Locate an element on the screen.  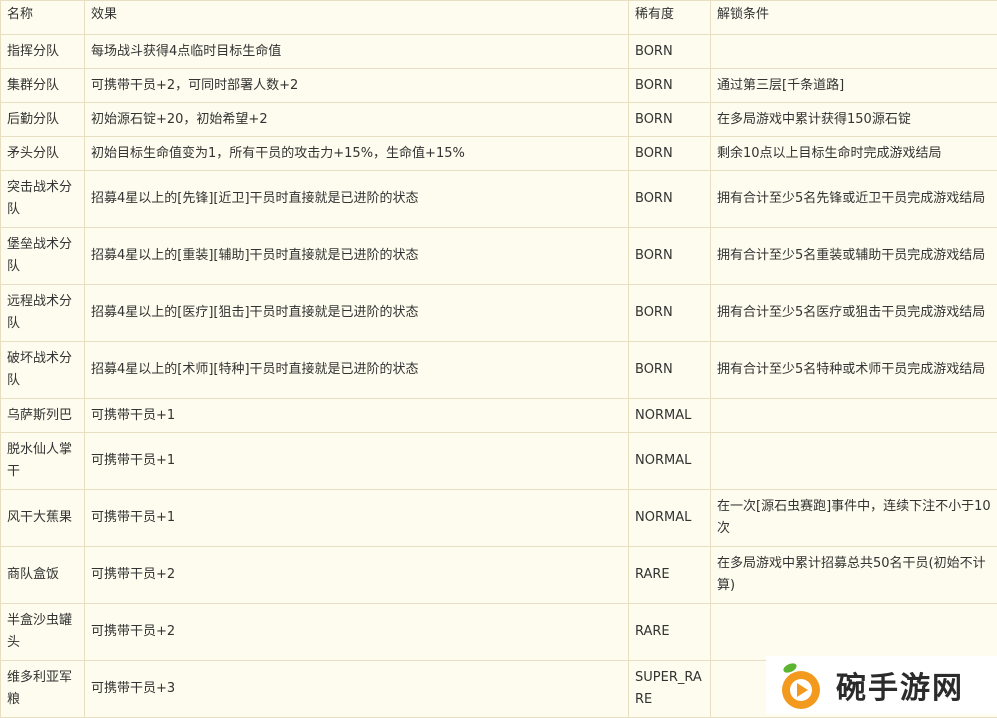
cell-effect: 初始目标生命值变为1，所有干员的攻击力+15%，生命值+15% is located at coordinates (357, 154).